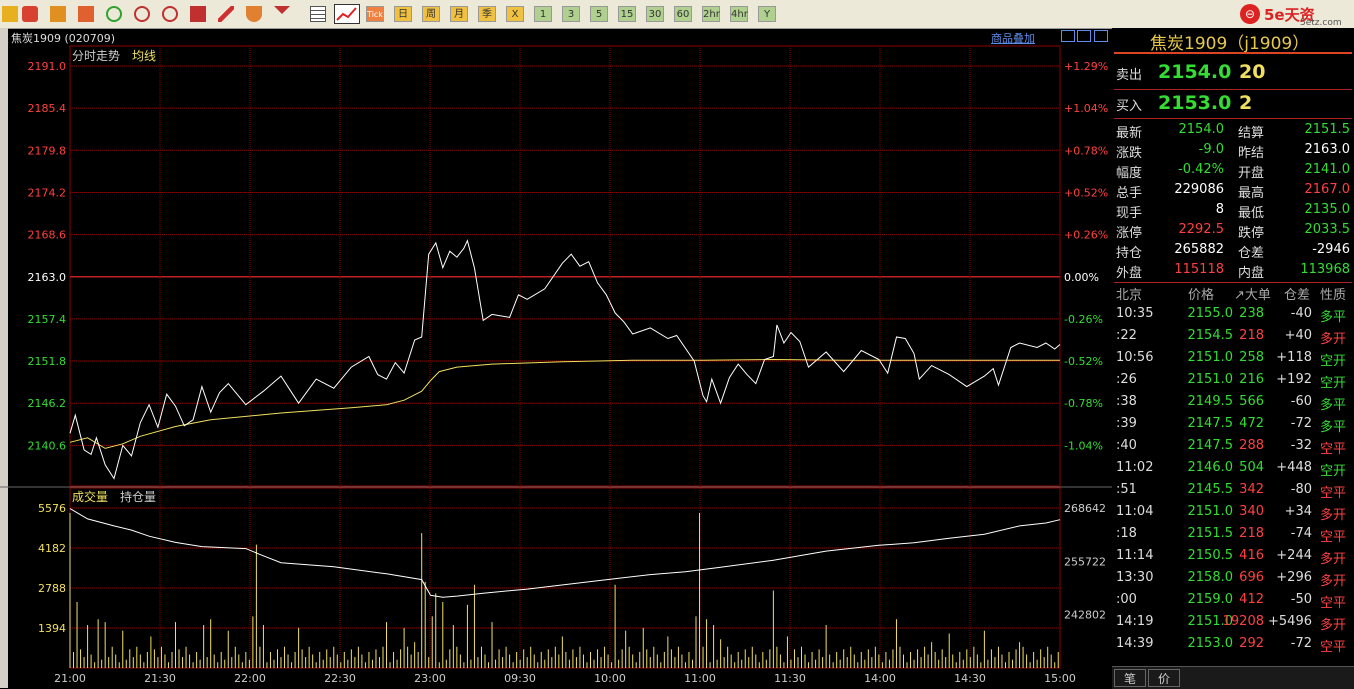  I want to click on oi-legend: 持仓量, so click(138, 496).